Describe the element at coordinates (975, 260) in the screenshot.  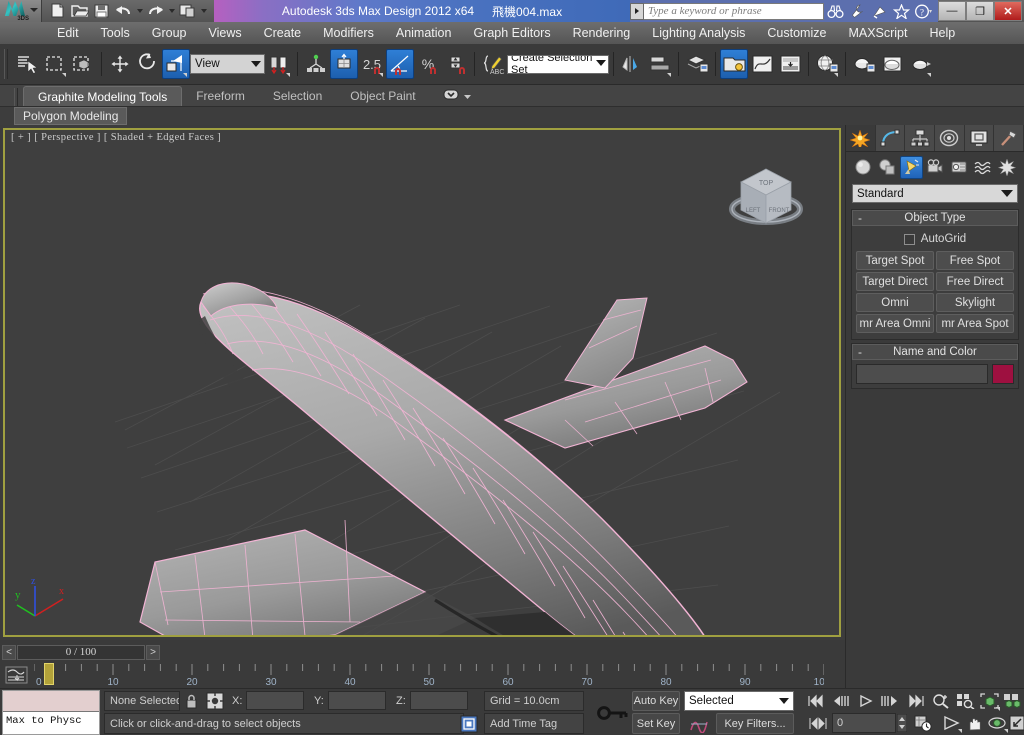
I see `free-spot-button: Free Spot` at that location.